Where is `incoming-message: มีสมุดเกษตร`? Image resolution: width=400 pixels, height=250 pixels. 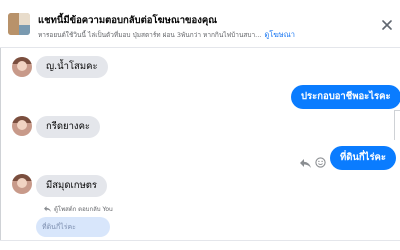 incoming-message: มีสมุดเกษตร is located at coordinates (72, 186).